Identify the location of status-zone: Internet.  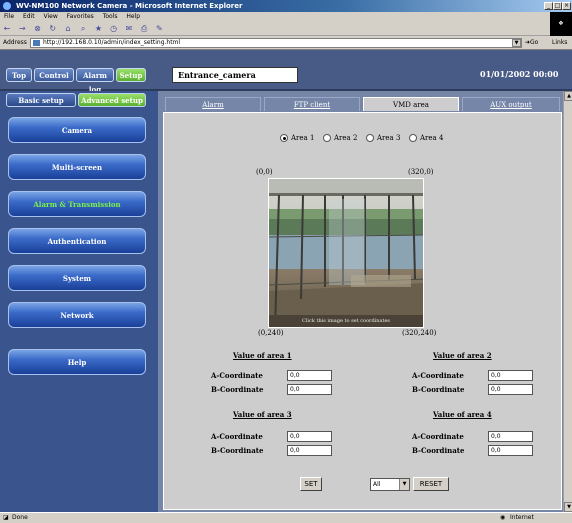
(522, 517).